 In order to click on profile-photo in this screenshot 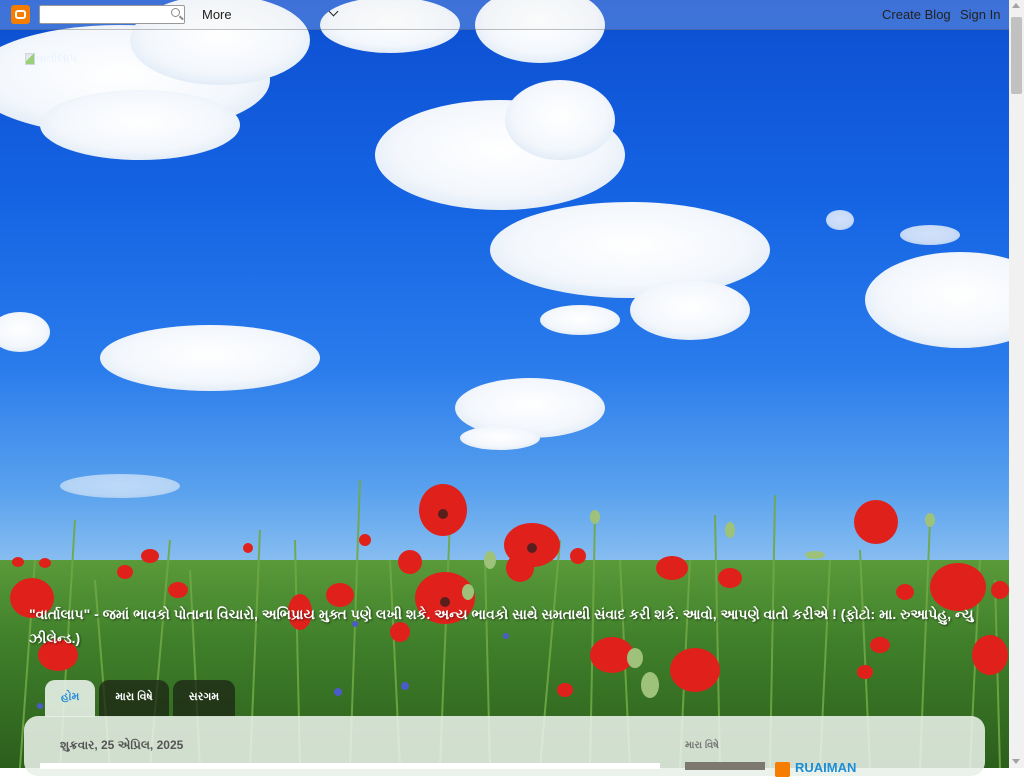, I will do `click(725, 766)`.